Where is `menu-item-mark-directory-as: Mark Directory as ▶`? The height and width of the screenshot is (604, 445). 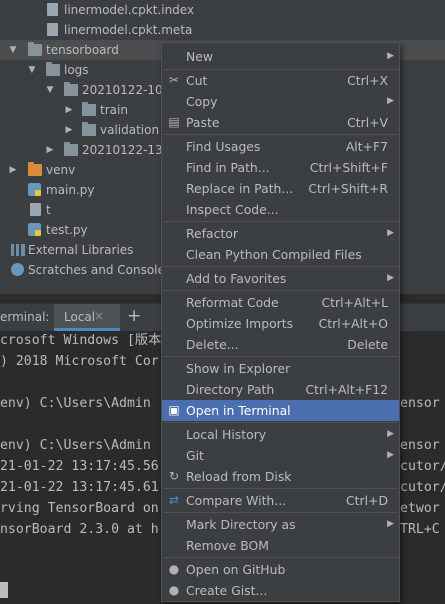 menu-item-mark-directory-as: Mark Directory as ▶ is located at coordinates (280, 524).